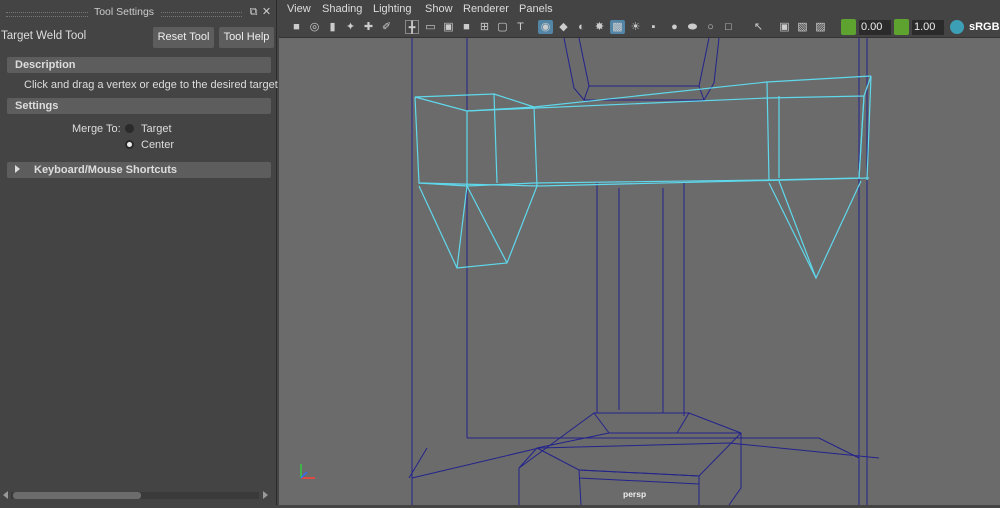 Image resolution: width=1000 pixels, height=508 pixels. Describe the element at coordinates (253, 12) in the screenshot. I see `float-panel-icon: ⧉` at that location.